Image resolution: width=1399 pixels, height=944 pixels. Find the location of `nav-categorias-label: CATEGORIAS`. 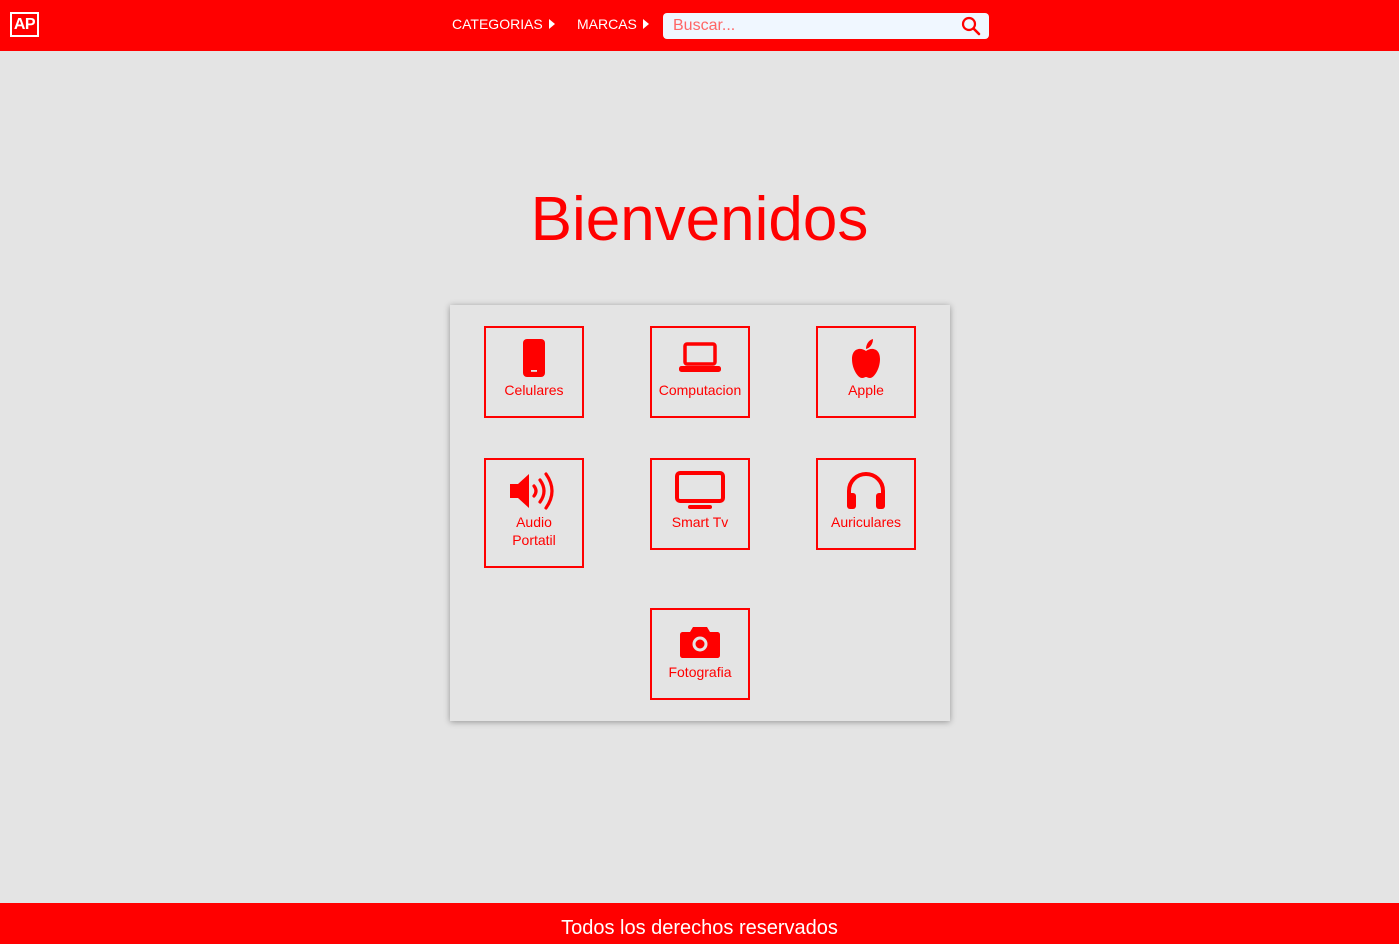

nav-categorias-label: CATEGORIAS is located at coordinates (497, 24).